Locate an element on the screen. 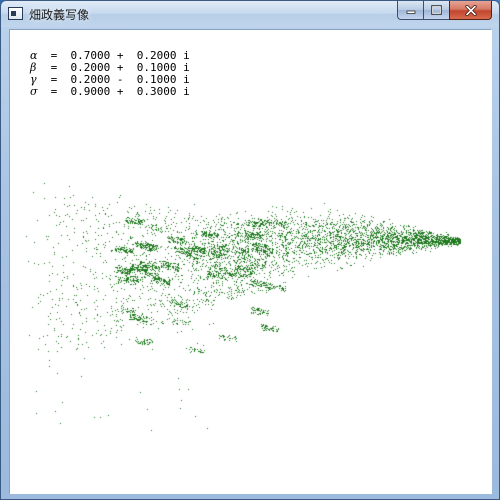  caption-buttons is located at coordinates (444, 10).